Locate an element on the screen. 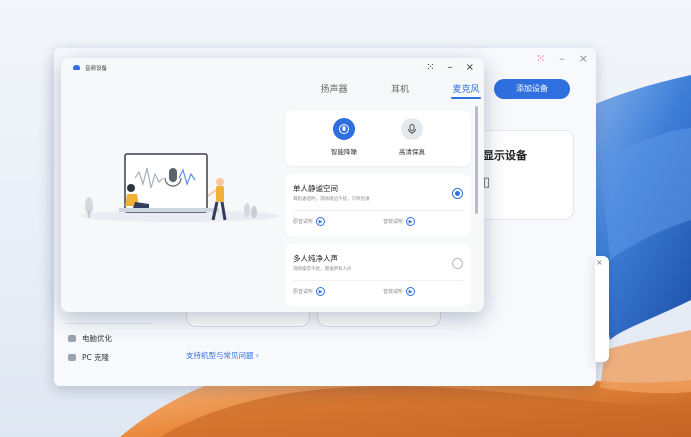 The width and height of the screenshot is (691, 437). microphone-illustration is located at coordinates (180, 187).